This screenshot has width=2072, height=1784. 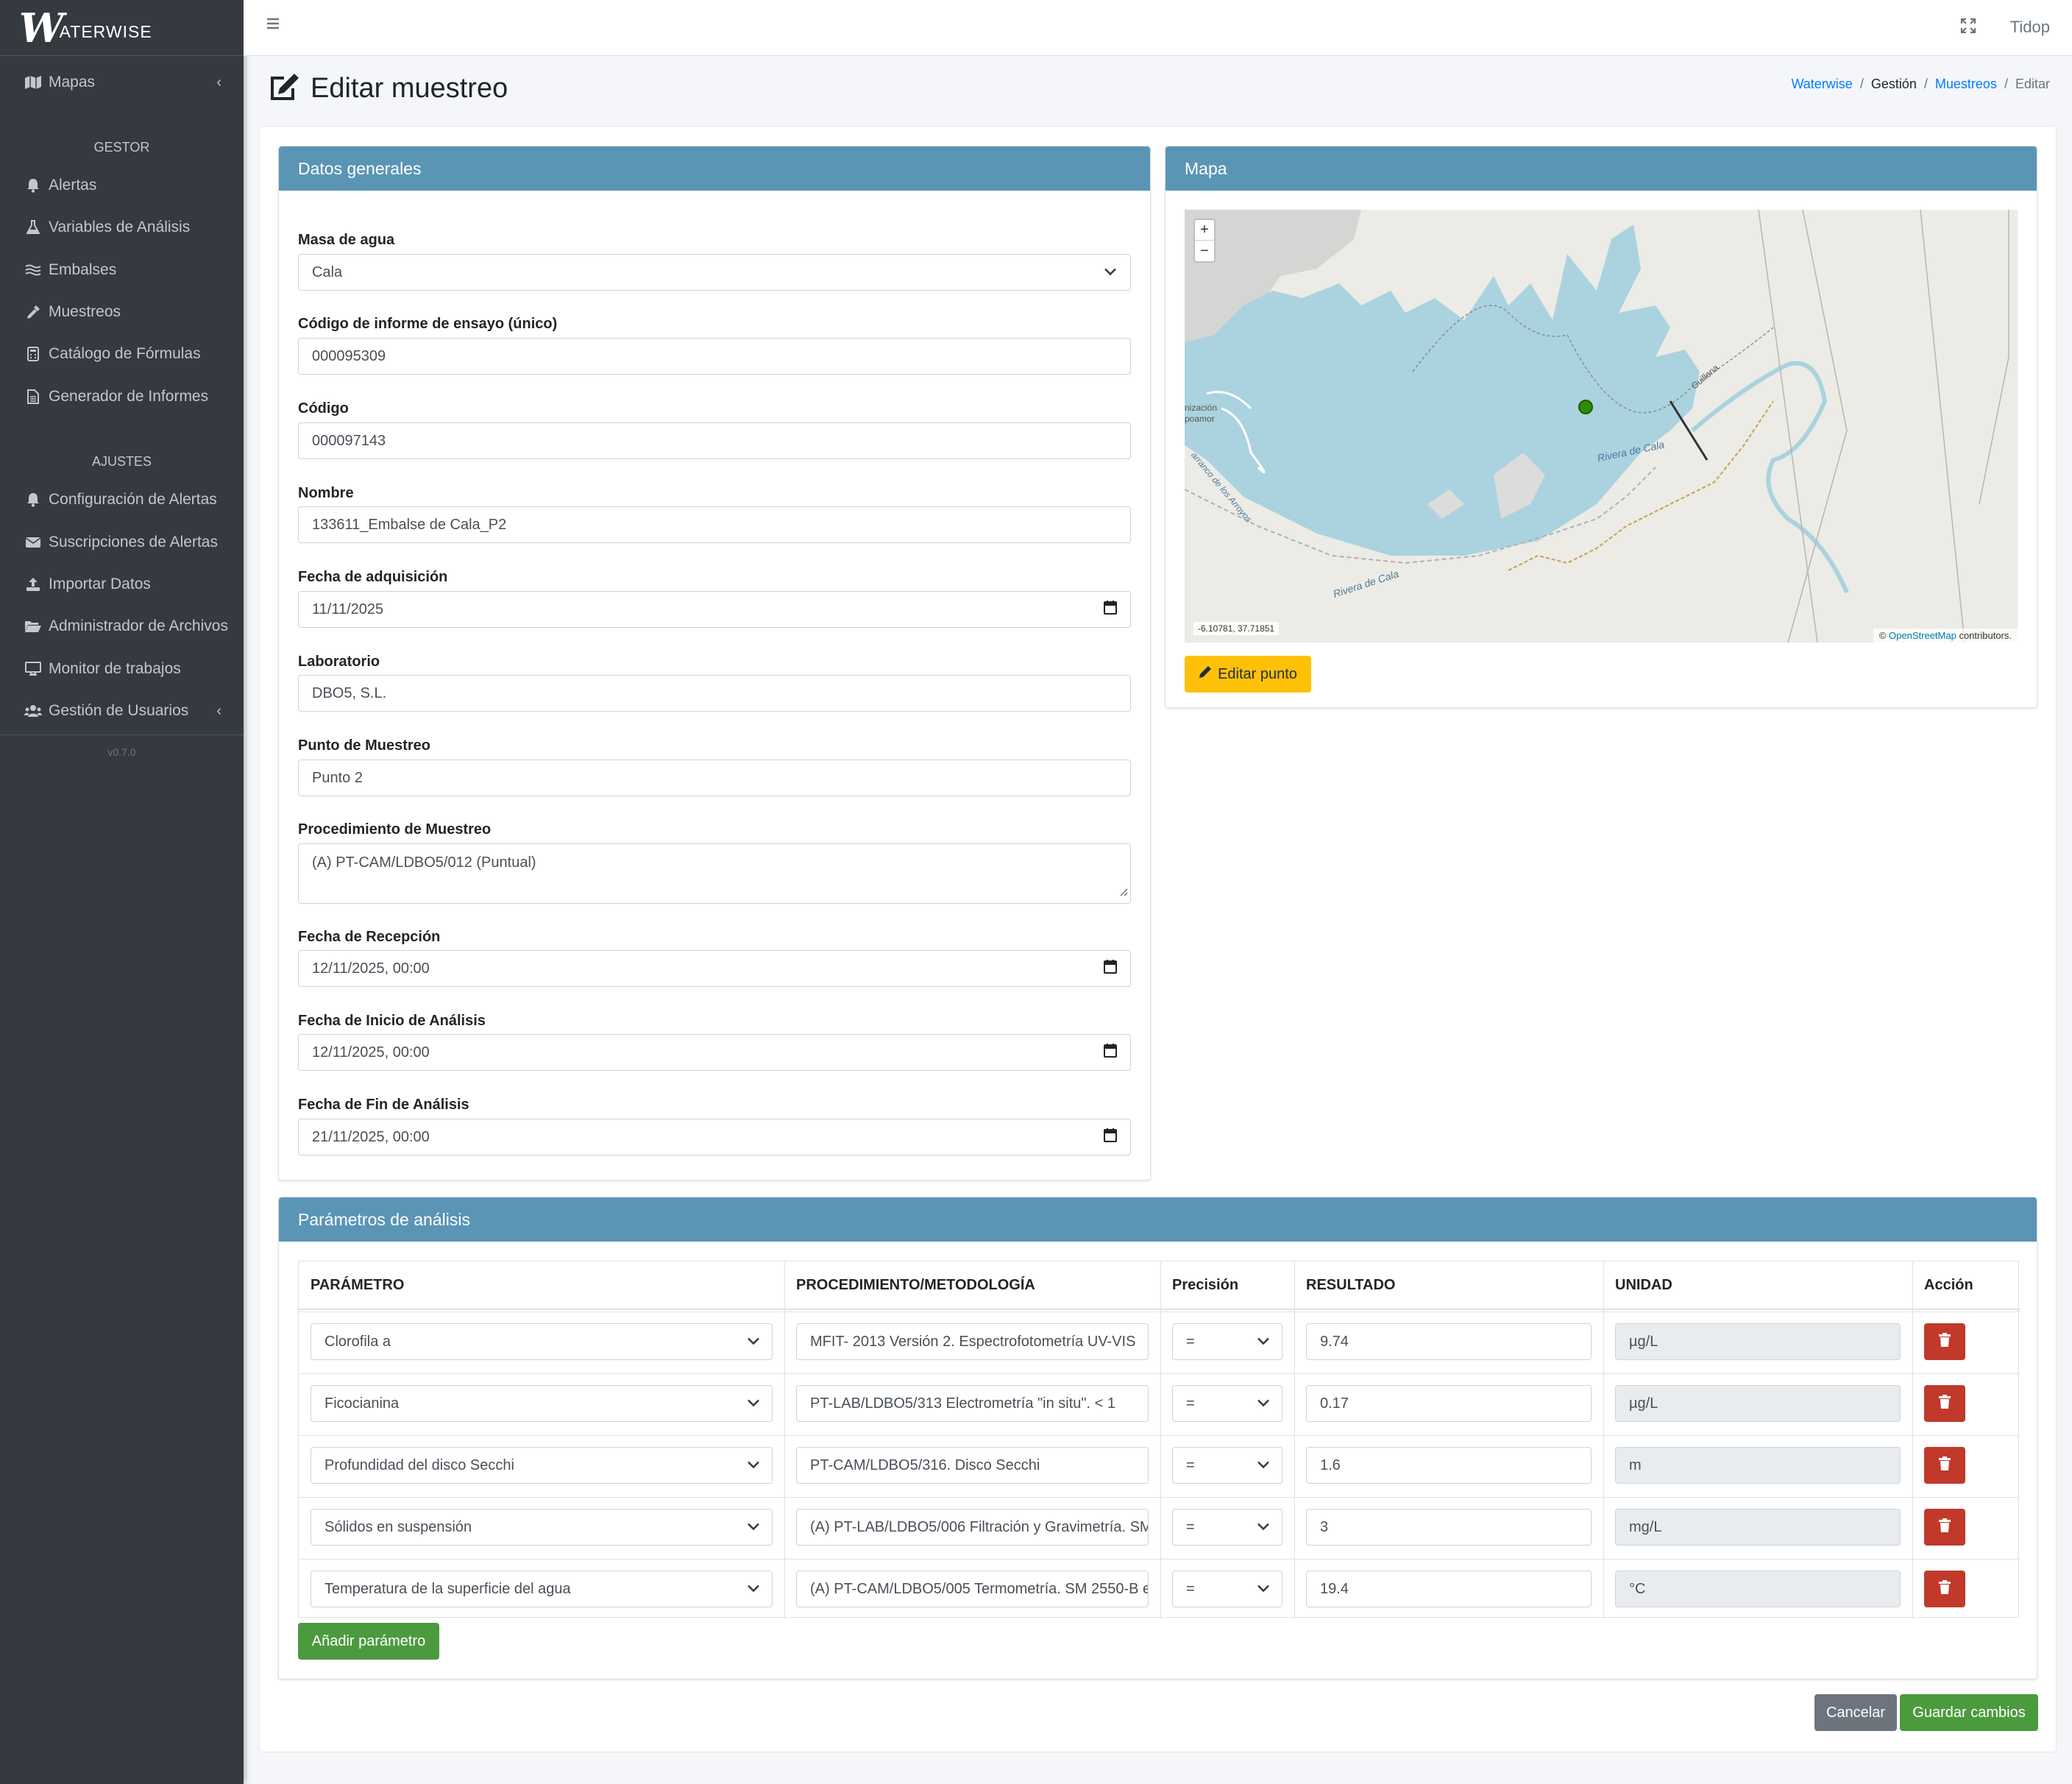 What do you see at coordinates (714, 1137) in the screenshot?
I see `fecha-fin-input: 21/11/2025, 00:00` at bounding box center [714, 1137].